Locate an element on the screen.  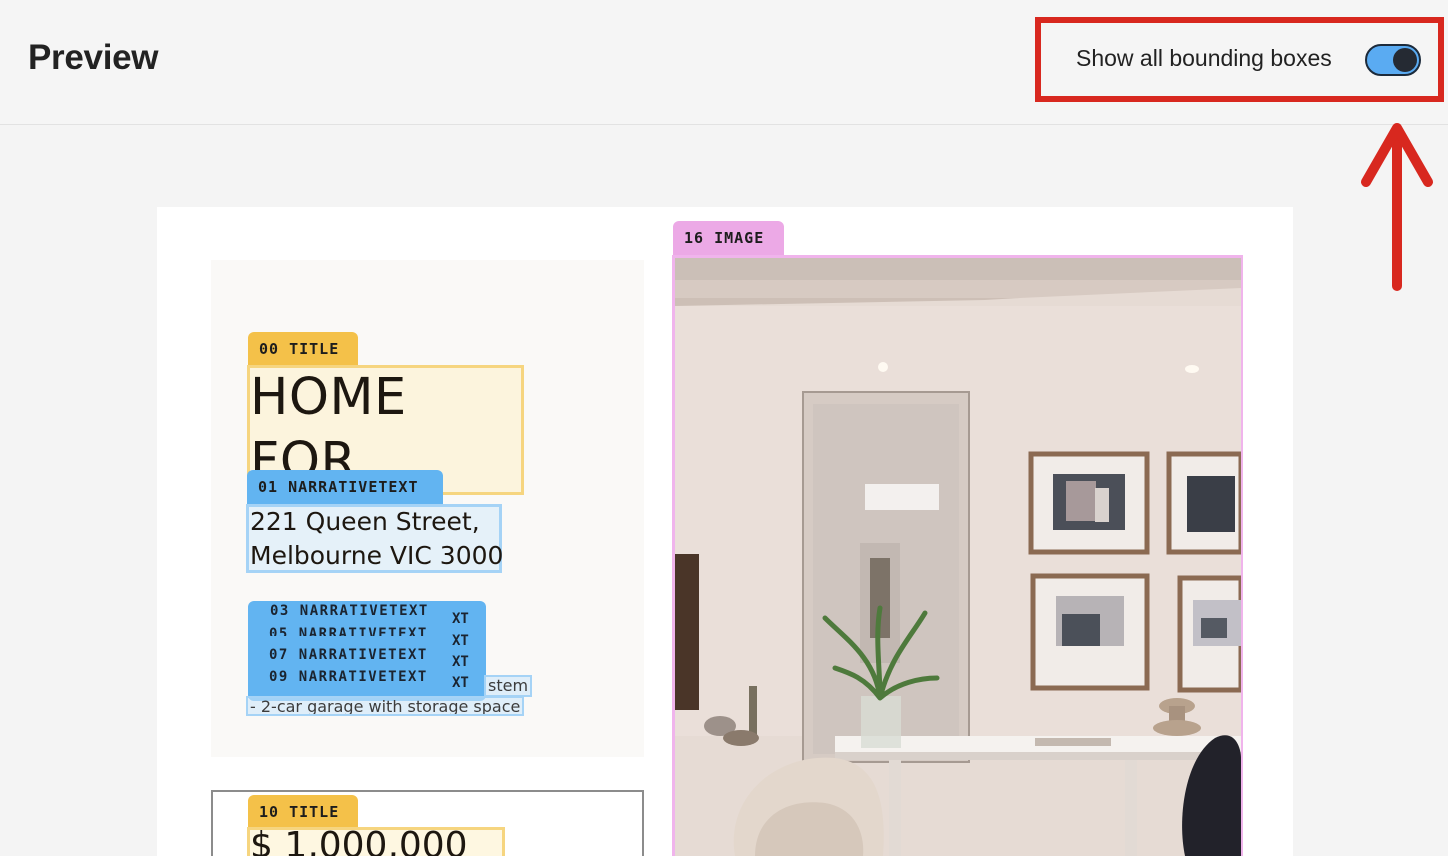
stacked-tag-suffix-3: XT is located at coordinates (460, 660).